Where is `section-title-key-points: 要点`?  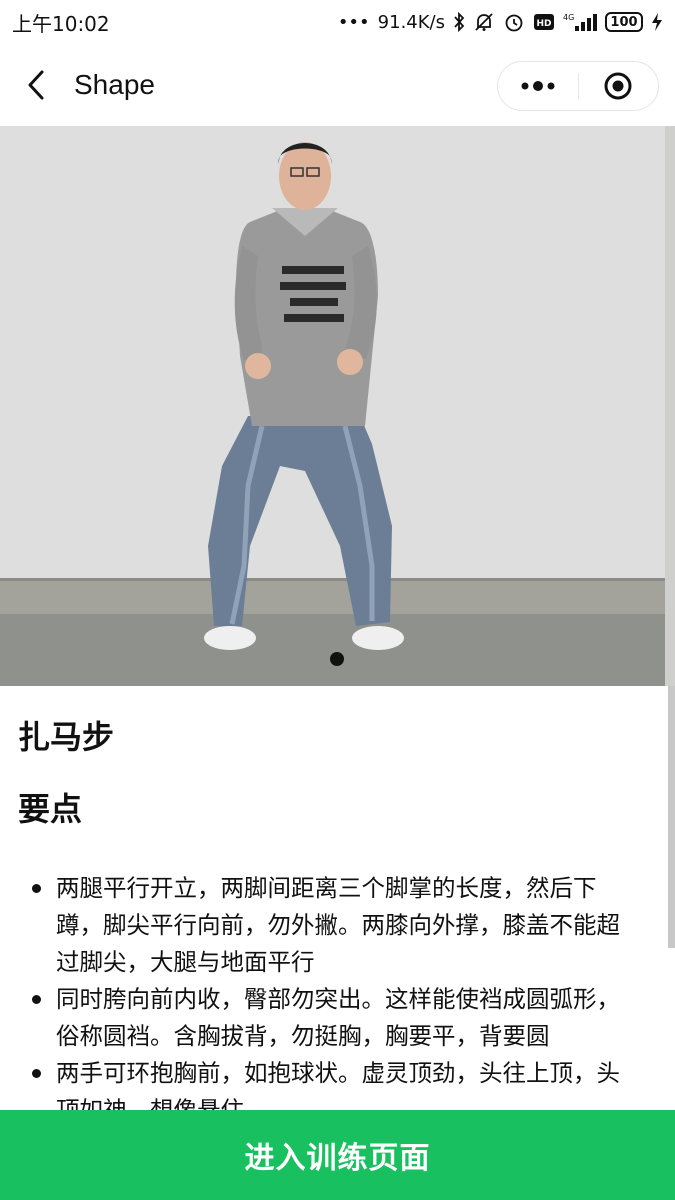
section-title-key-points: 要点 is located at coordinates (50, 809).